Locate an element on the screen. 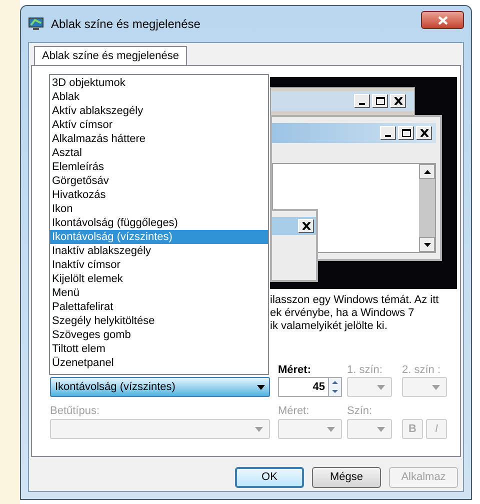  list-item: Palettafelirat is located at coordinates (159, 307).